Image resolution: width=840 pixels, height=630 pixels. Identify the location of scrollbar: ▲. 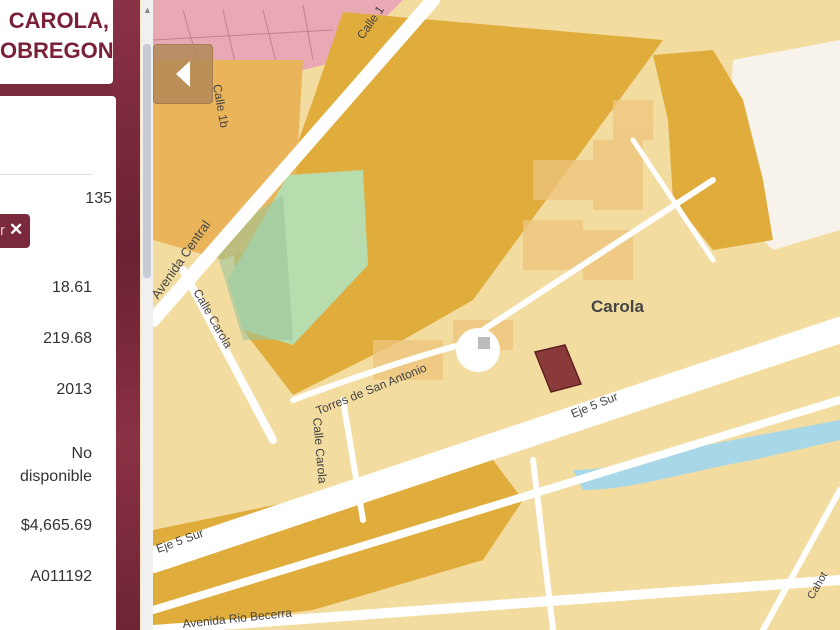
(147, 315).